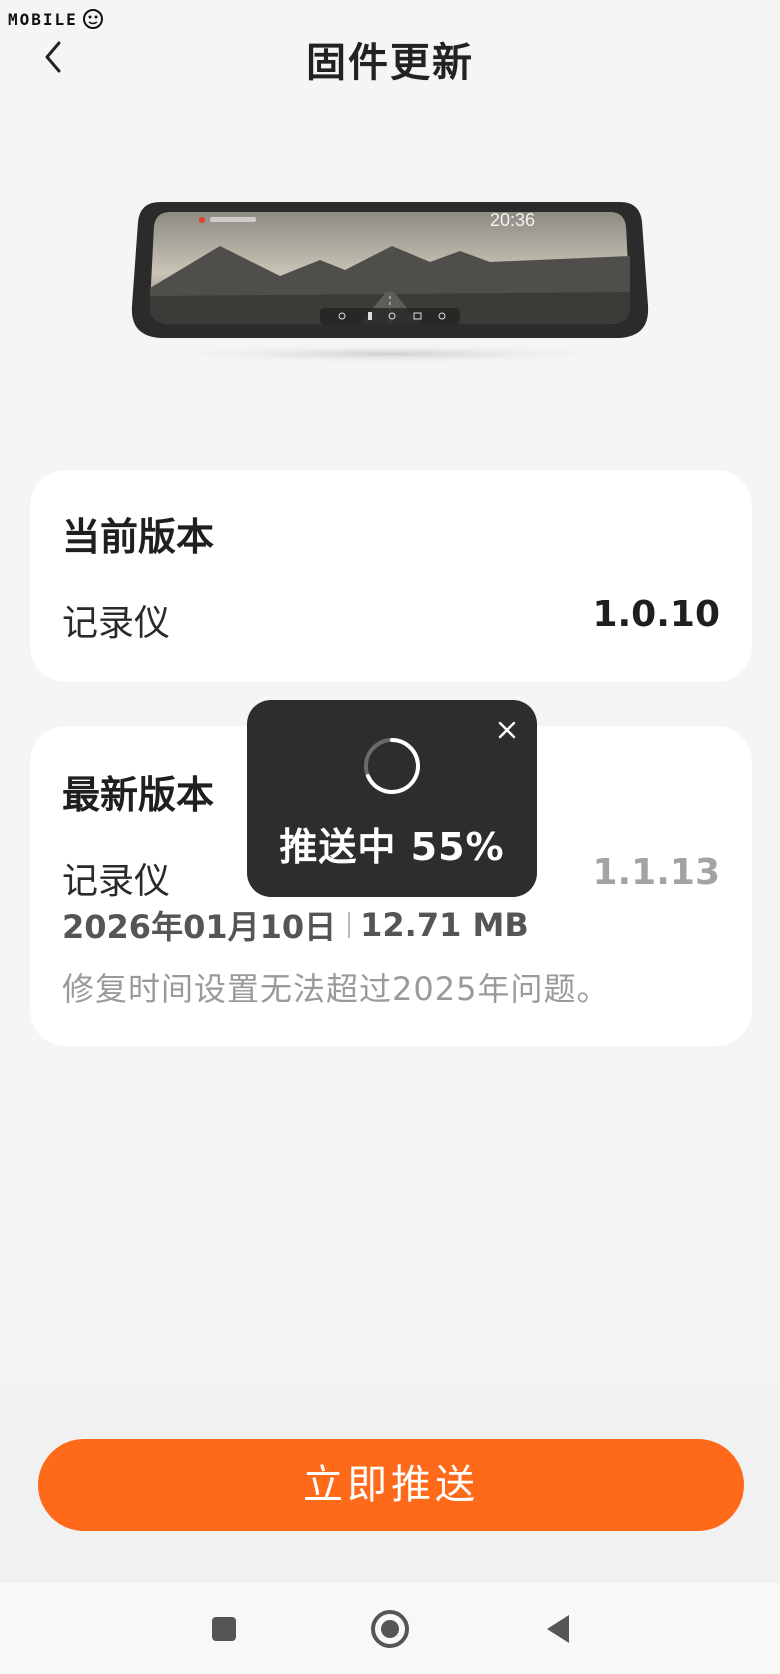 The width and height of the screenshot is (780, 1674). I want to click on back-triangle-icon, so click(558, 1629).